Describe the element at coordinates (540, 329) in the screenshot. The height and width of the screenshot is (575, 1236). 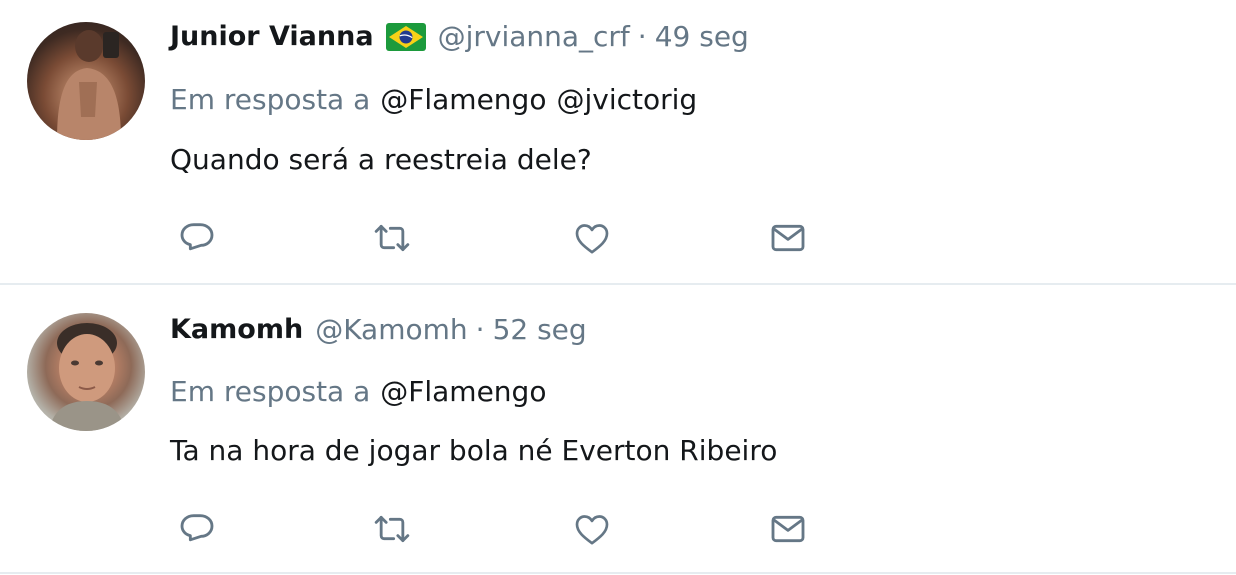
I see `timestamp: 52 seg` at that location.